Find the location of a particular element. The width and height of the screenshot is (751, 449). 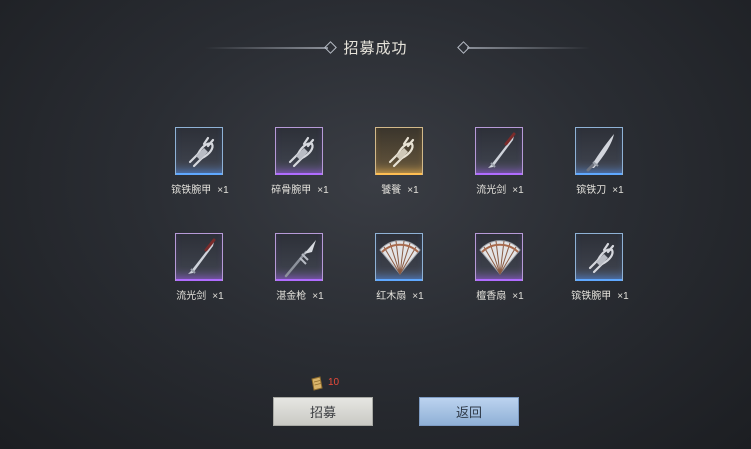

scroll-icon is located at coordinates (317, 383).